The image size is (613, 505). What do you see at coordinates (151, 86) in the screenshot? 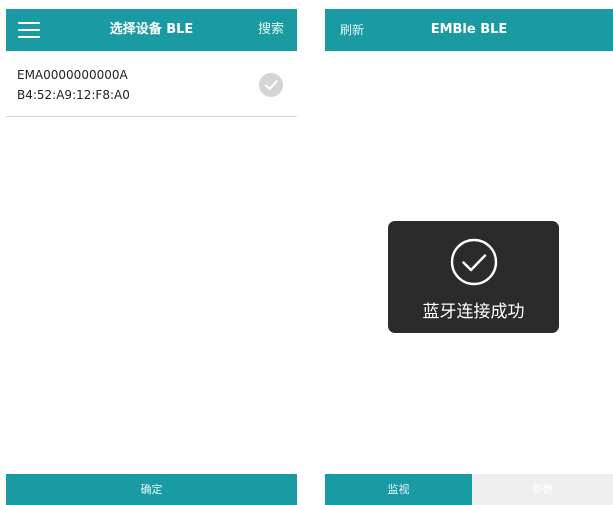
I see `device-list-item: EMA0000000000A B4:52:A9:12:F8:A0` at bounding box center [151, 86].